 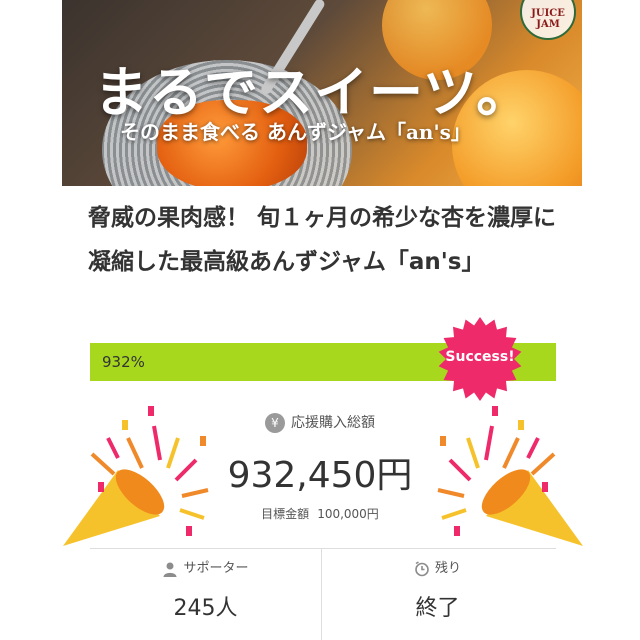 I want to click on goal-row: 目標金額 100,000円, so click(x=320, y=513).